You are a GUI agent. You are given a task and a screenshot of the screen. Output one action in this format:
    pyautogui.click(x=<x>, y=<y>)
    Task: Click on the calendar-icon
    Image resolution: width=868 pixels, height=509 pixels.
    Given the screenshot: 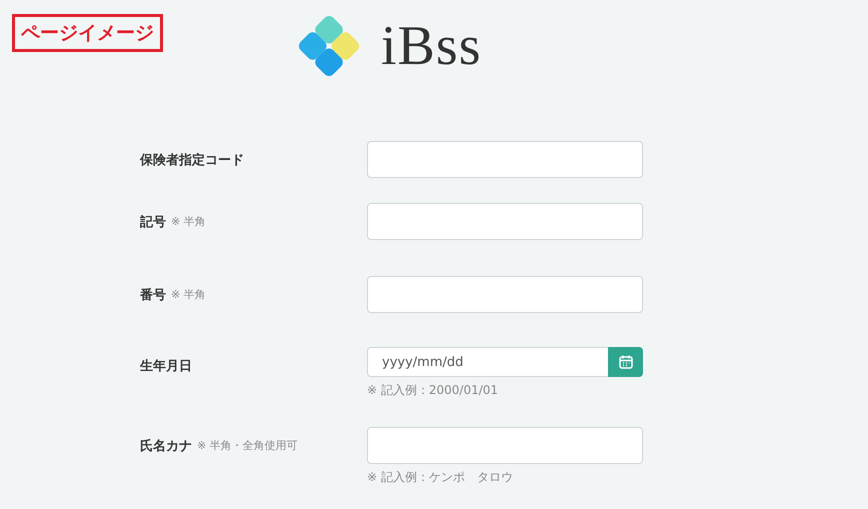 What is the action you would take?
    pyautogui.click(x=626, y=362)
    